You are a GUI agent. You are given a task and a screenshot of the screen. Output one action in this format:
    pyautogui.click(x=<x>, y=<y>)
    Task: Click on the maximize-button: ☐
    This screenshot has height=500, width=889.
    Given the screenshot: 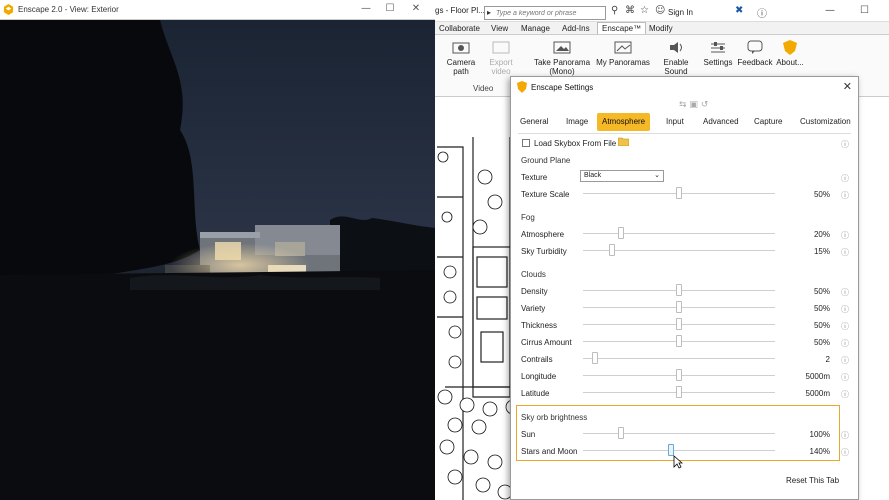 What is the action you would take?
    pyautogui.click(x=390, y=8)
    